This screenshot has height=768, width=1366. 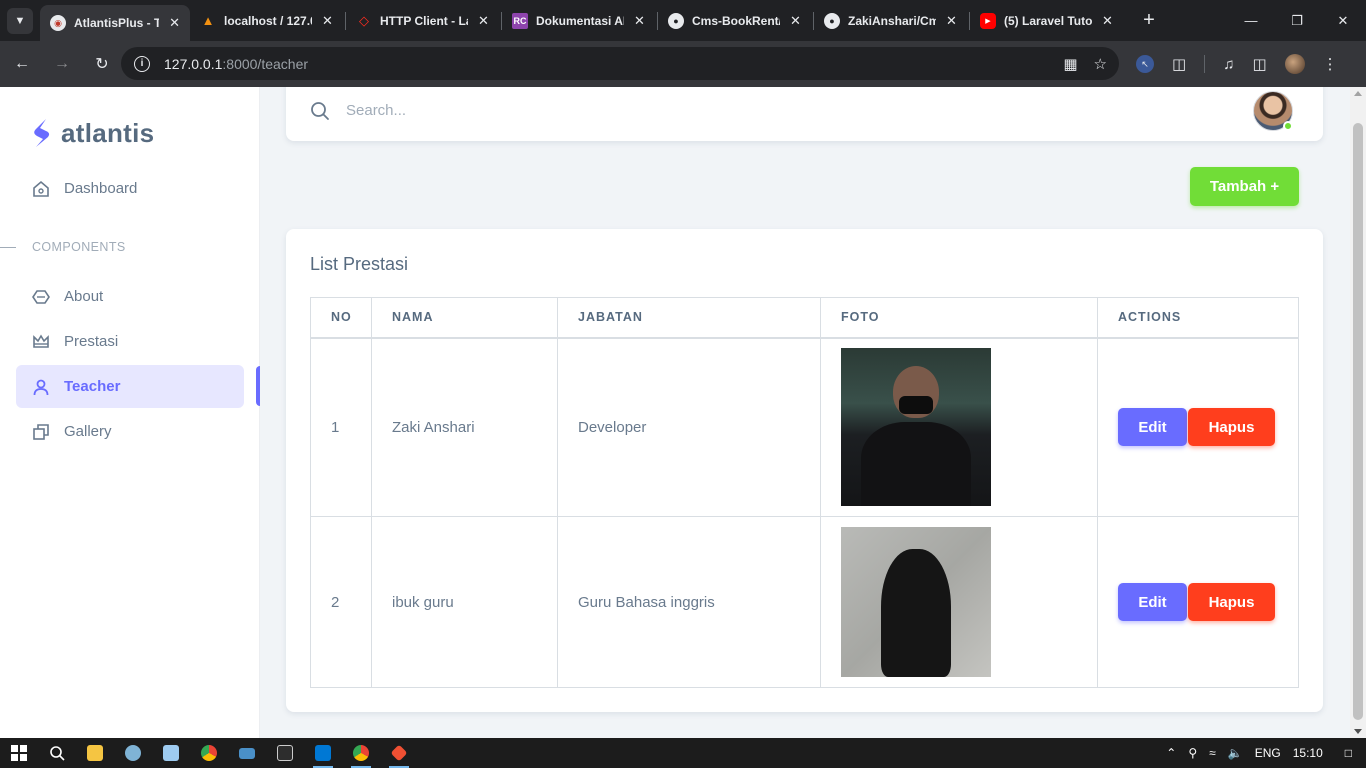 What do you see at coordinates (1047, 20) in the screenshot?
I see `browser-tab-youtube: ▶ (5) Laravel Tutor ✕` at bounding box center [1047, 20].